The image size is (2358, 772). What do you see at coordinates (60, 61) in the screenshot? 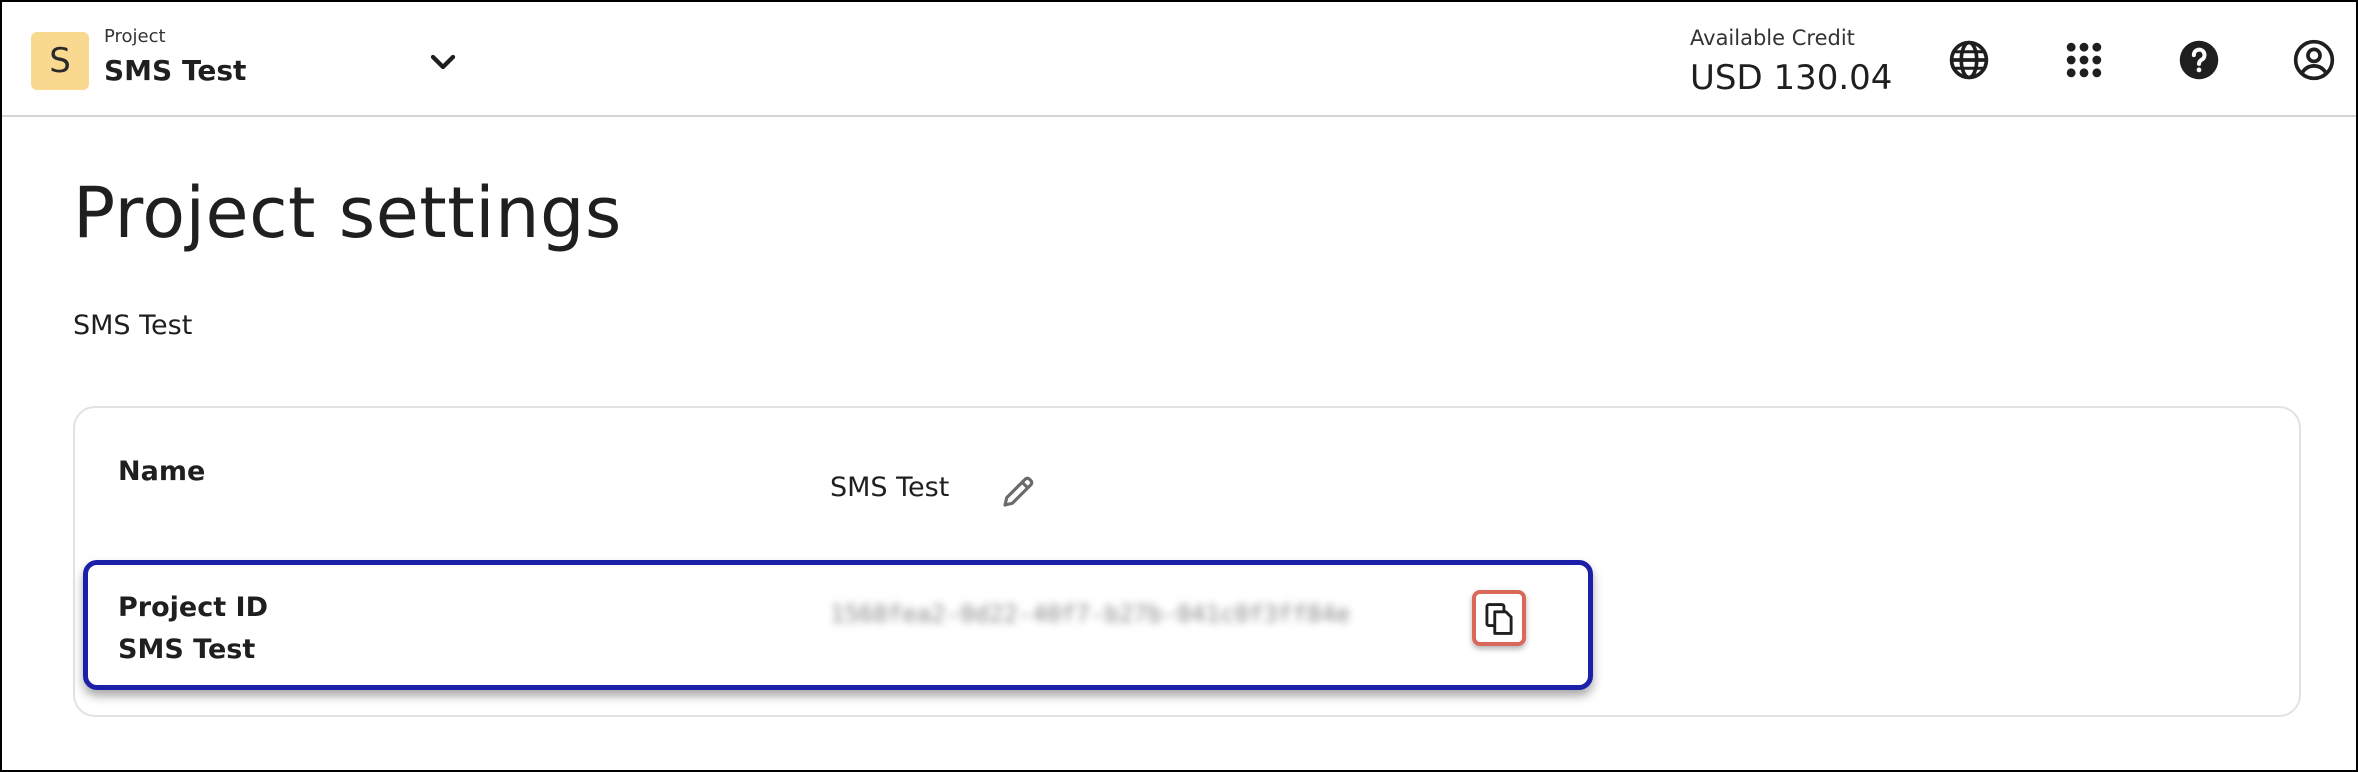
I see `project-avatar: S` at bounding box center [60, 61].